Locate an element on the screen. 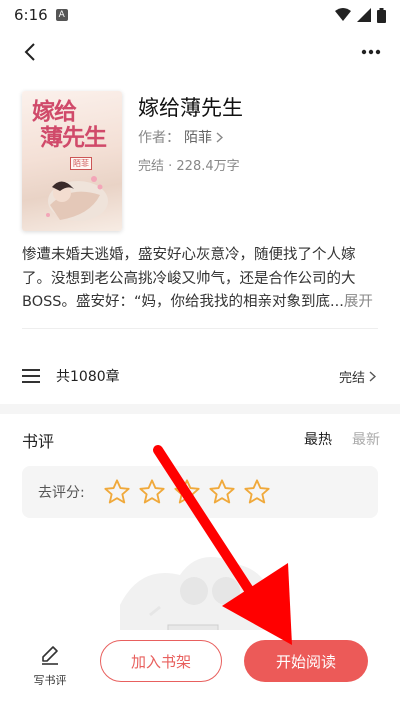 The height and width of the screenshot is (711, 400). chapter-count: 共1080章 is located at coordinates (88, 377).